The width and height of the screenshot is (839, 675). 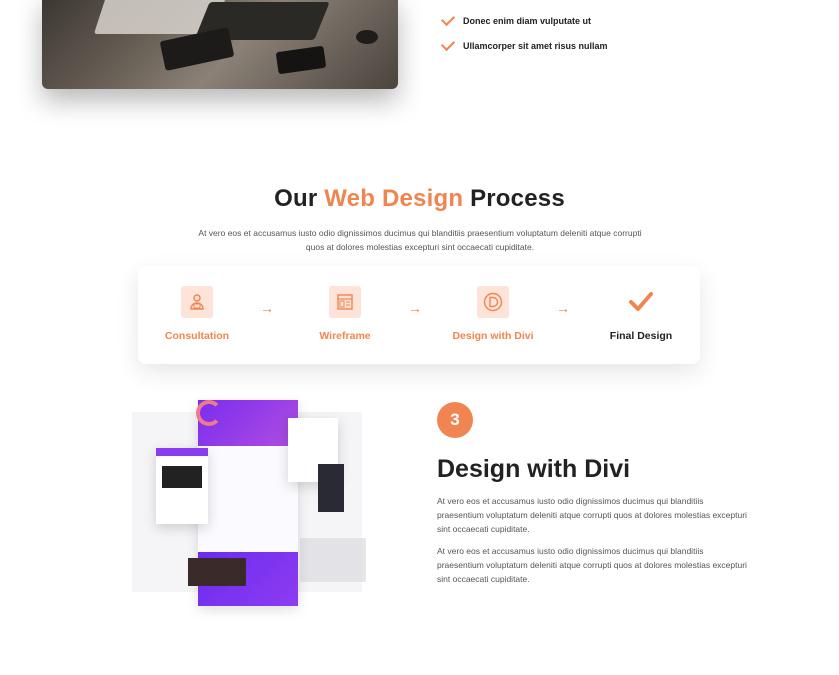 I want to click on step-label: Consultation, so click(x=197, y=336).